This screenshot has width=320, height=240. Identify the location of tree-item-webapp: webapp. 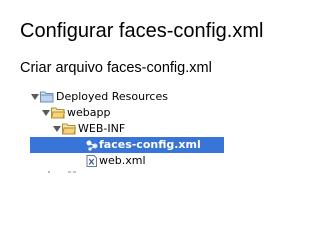
(127, 113).